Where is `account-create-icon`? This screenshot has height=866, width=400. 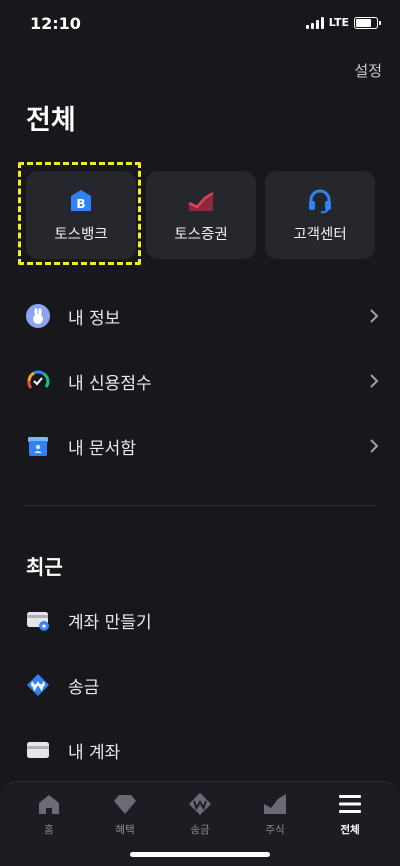
account-create-icon is located at coordinates (38, 620).